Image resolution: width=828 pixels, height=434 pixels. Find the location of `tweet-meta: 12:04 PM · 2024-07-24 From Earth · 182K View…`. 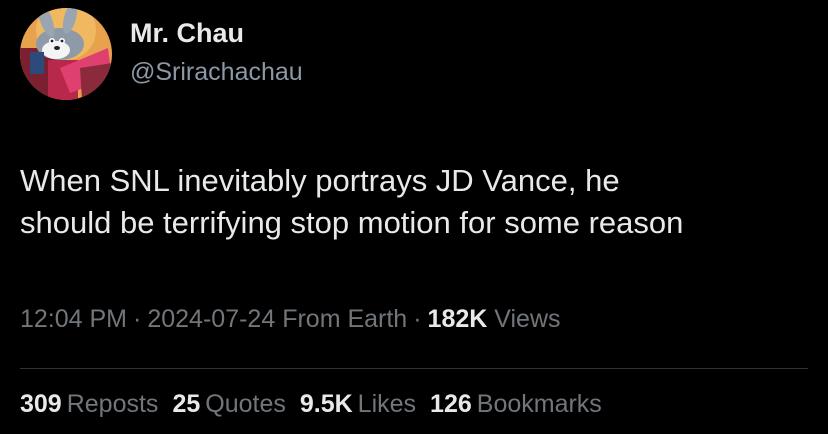

tweet-meta: 12:04 PM · 2024-07-24 From Earth · 182K View… is located at coordinates (290, 319).